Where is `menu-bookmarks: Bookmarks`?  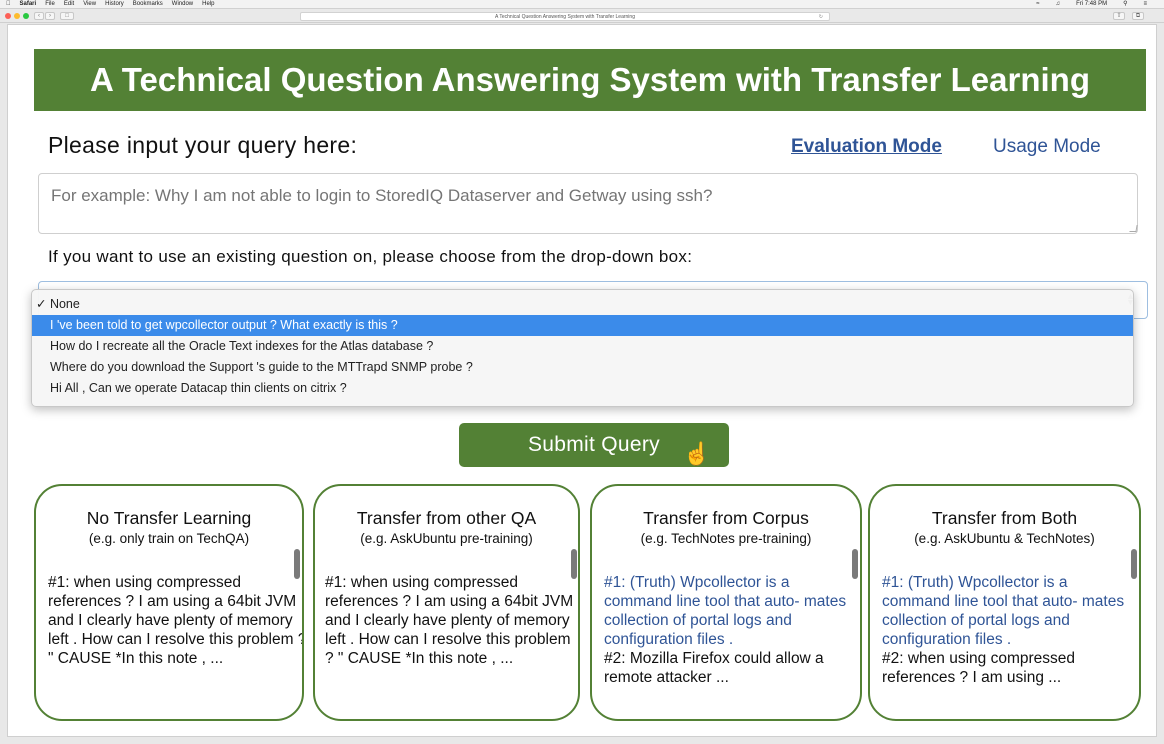
menu-bookmarks: Bookmarks is located at coordinates (148, 4).